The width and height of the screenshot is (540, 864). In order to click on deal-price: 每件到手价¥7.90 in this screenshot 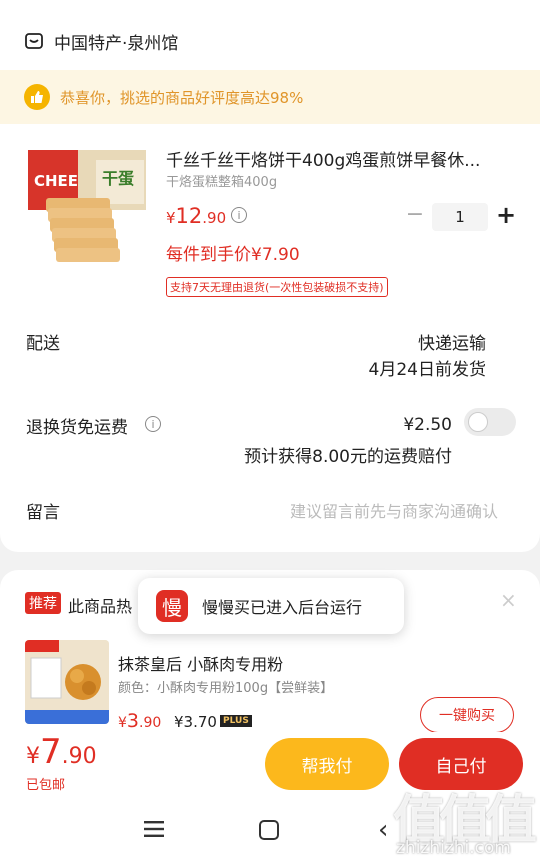, I will do `click(233, 255)`.